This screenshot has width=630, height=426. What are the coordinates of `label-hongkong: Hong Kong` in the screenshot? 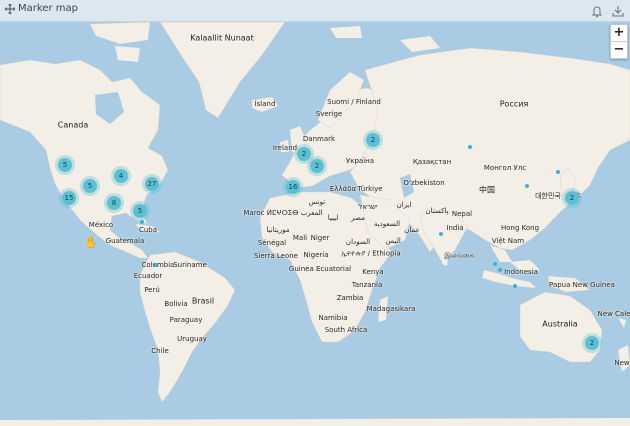 It's located at (520, 228).